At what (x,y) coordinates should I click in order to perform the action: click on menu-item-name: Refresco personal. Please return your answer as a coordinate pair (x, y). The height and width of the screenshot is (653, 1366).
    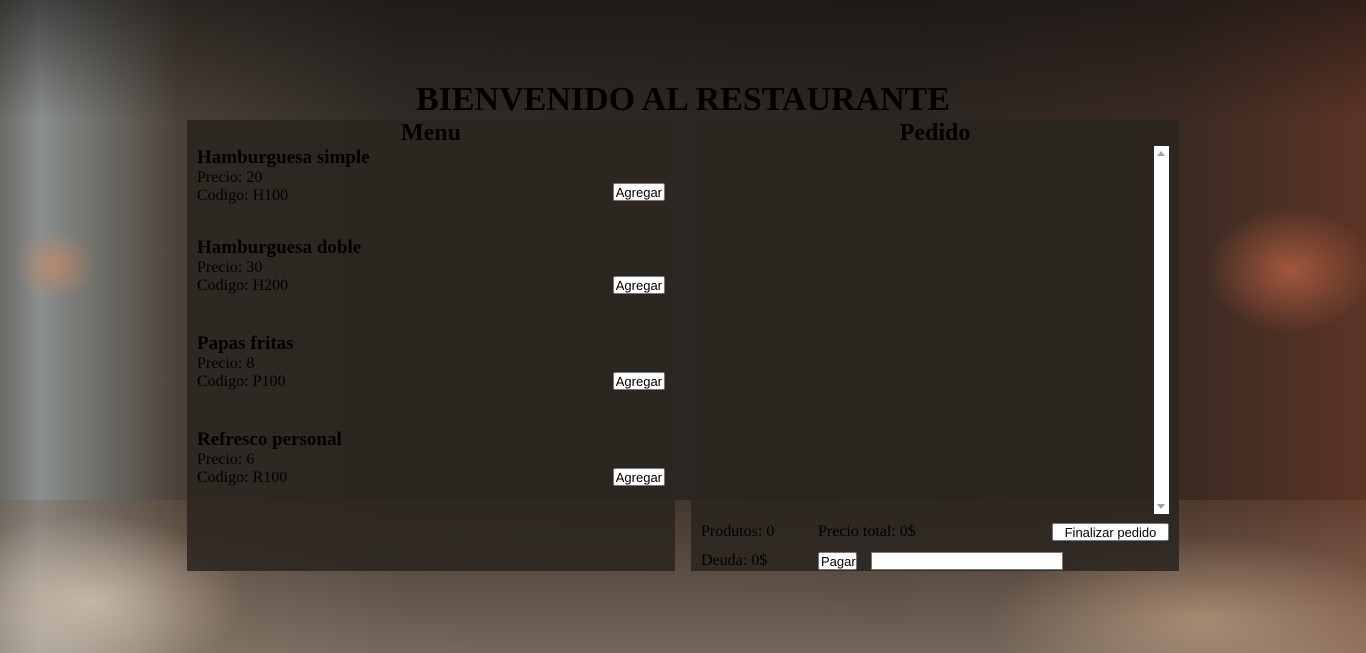
    Looking at the image, I should click on (269, 439).